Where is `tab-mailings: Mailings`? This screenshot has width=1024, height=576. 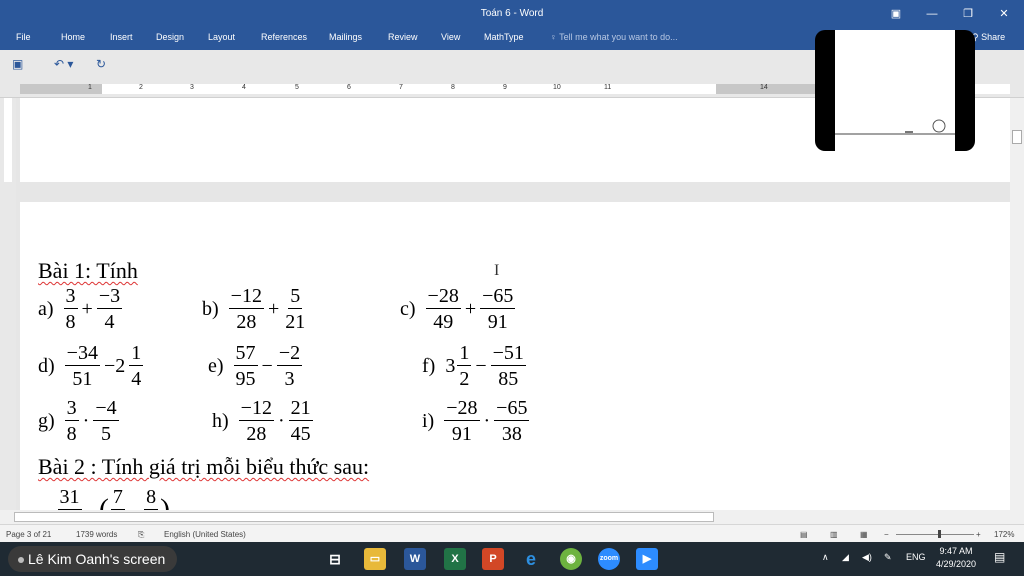 tab-mailings: Mailings is located at coordinates (345, 37).